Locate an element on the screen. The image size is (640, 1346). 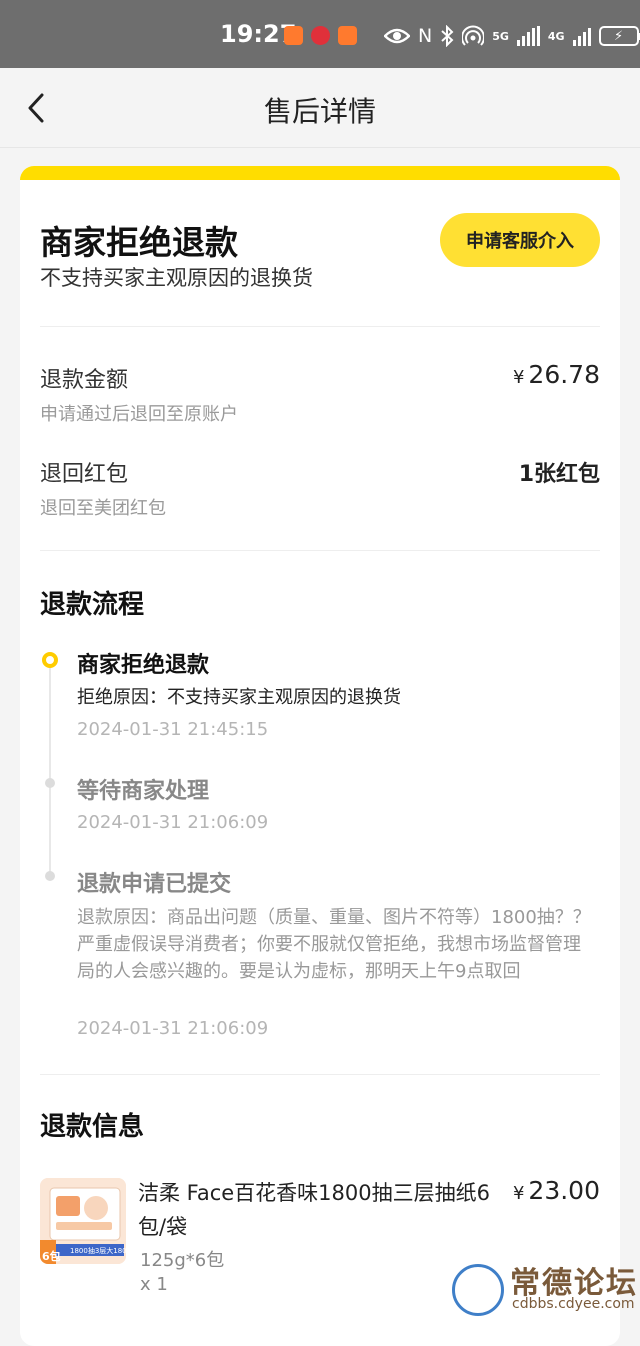
refund-status-title: 商家拒绝退款 is located at coordinates (139, 242).